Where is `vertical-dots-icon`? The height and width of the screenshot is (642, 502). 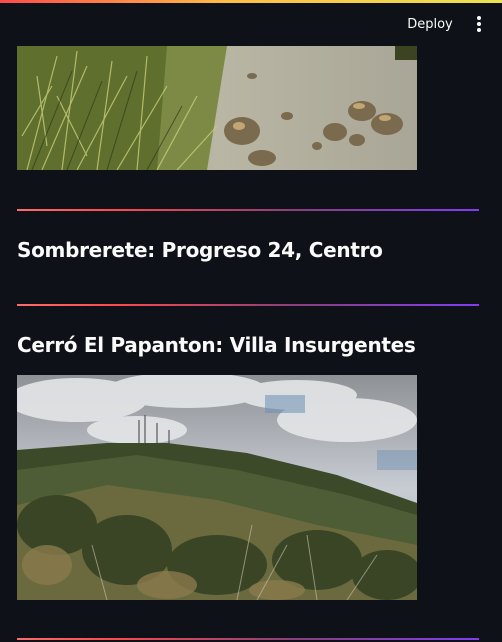
vertical-dots-icon is located at coordinates (479, 24).